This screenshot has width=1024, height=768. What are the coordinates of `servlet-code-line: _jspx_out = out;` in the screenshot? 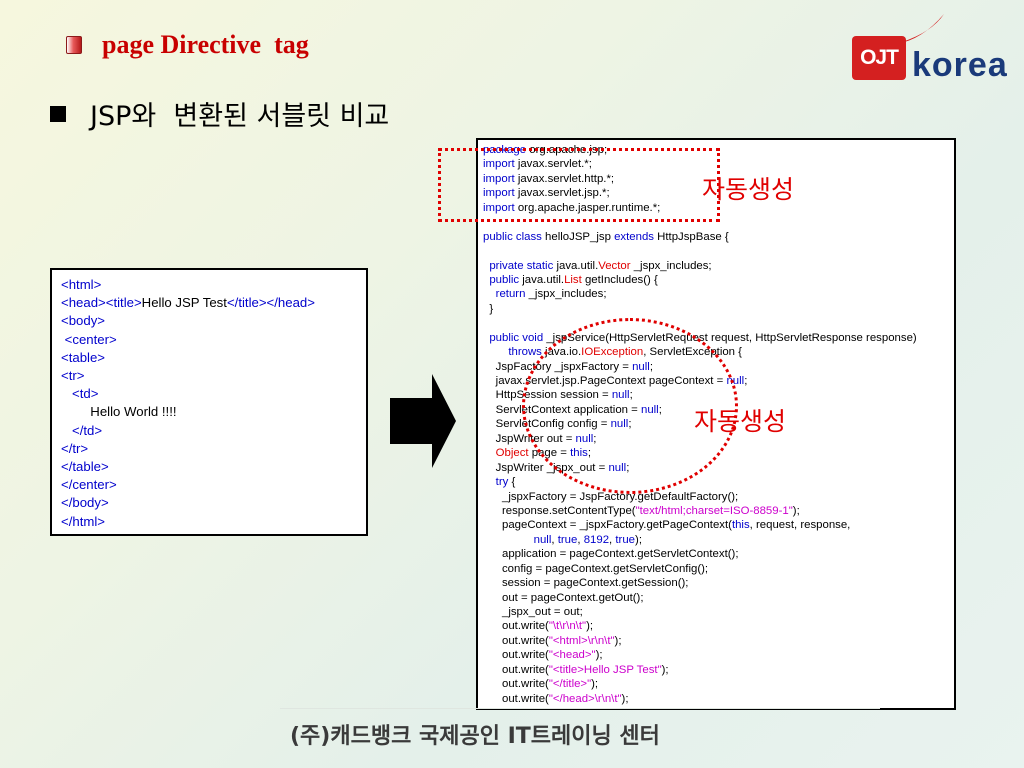 It's located at (718, 612).